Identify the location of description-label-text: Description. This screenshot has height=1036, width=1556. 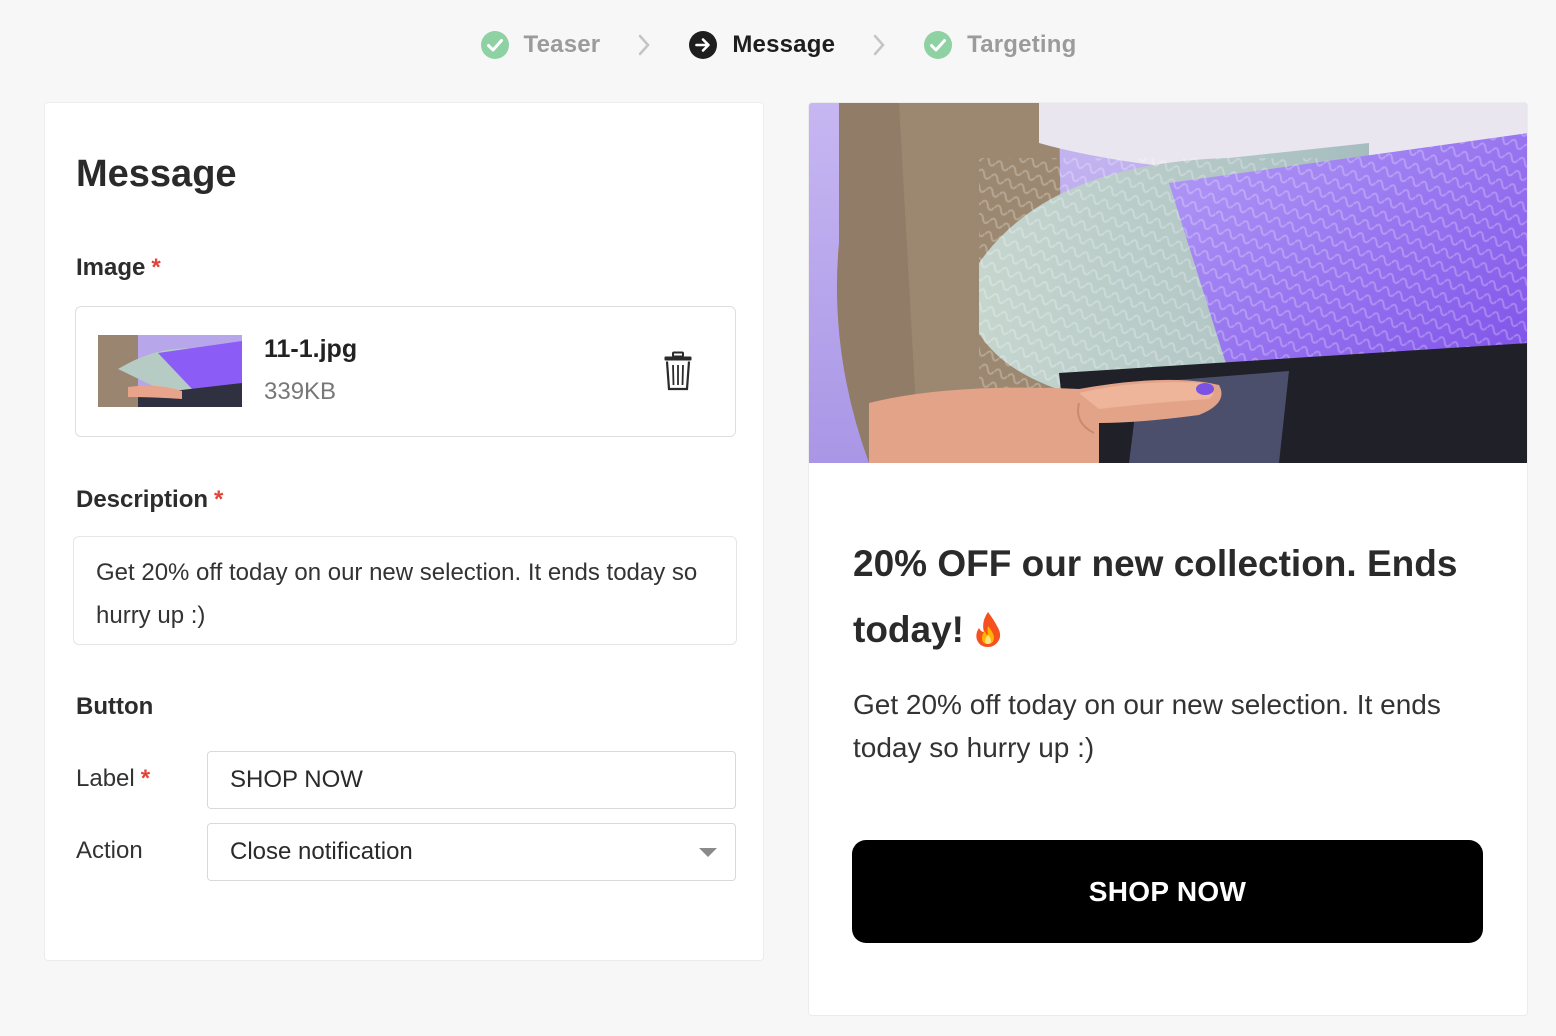
(142, 499).